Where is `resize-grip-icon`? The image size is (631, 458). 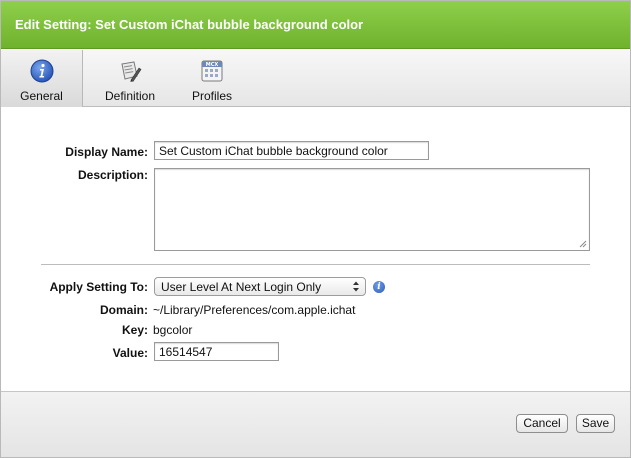
resize-grip-icon is located at coordinates (583, 244).